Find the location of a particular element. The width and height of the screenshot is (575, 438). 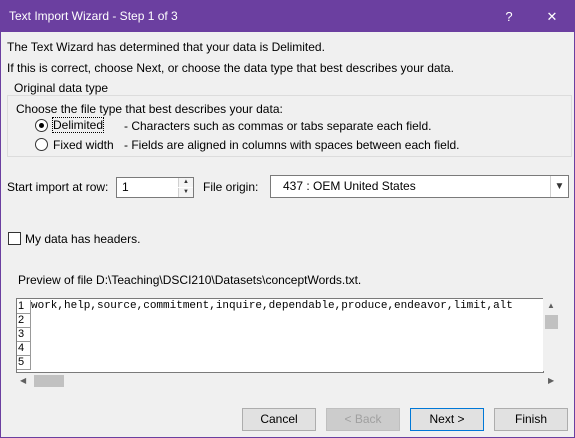

fixed-width-radio is located at coordinates (41, 144).